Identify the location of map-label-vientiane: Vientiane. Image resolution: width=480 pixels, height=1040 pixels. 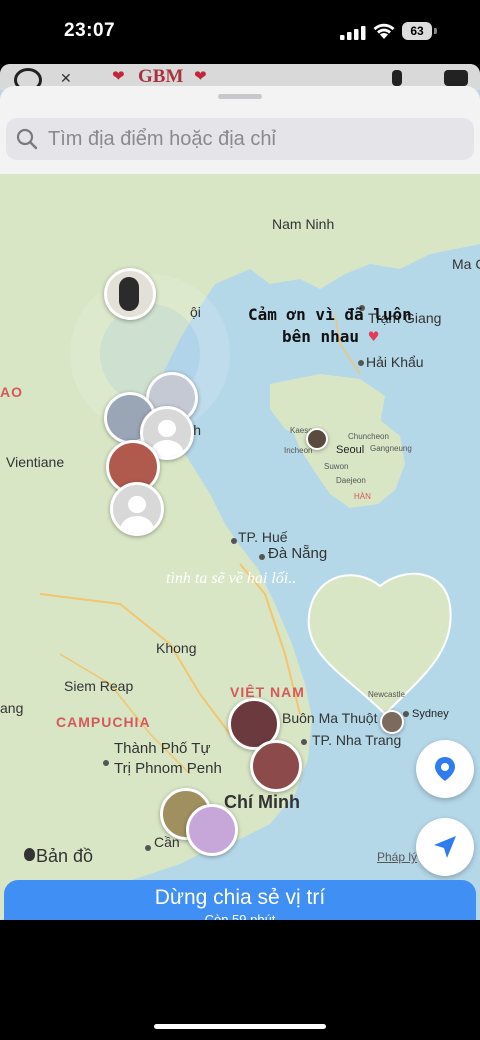
(35, 462).